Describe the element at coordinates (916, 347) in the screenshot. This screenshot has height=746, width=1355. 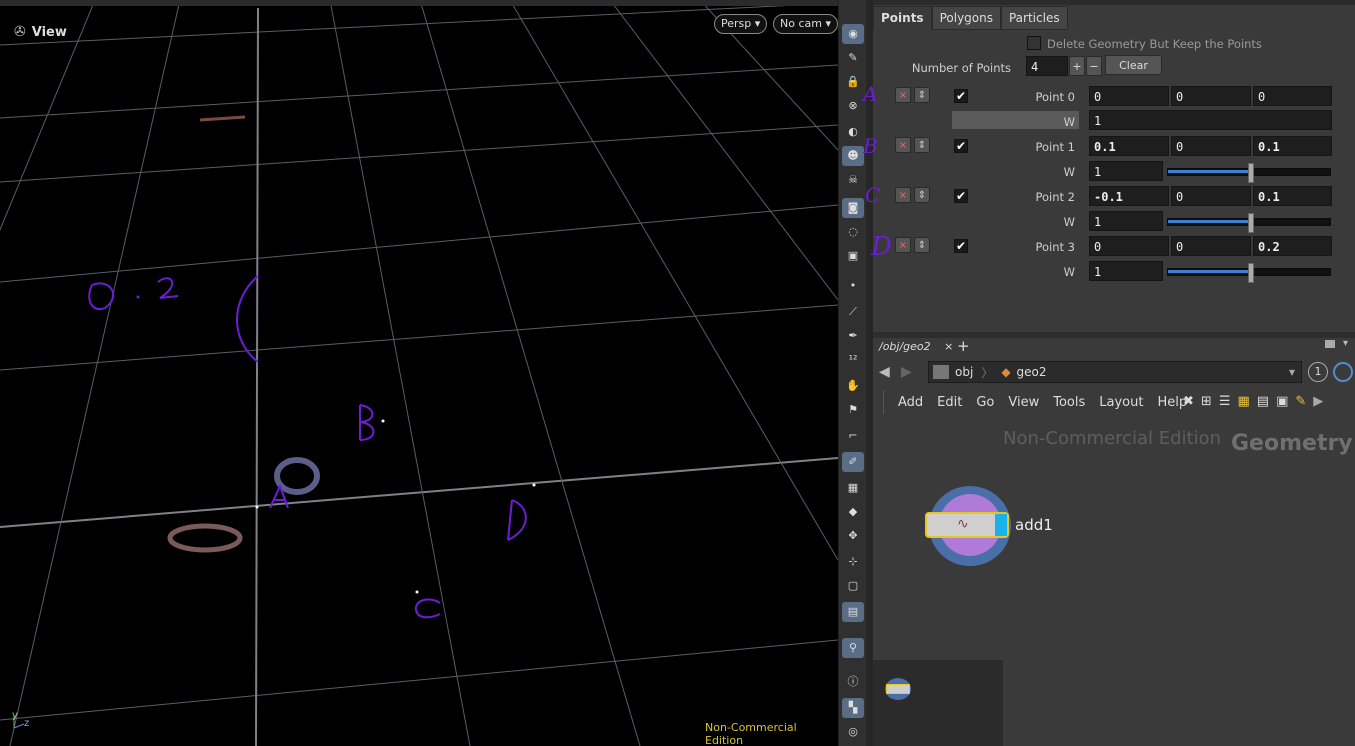
I see `tab-network-path: /obj/geo2 ×` at that location.